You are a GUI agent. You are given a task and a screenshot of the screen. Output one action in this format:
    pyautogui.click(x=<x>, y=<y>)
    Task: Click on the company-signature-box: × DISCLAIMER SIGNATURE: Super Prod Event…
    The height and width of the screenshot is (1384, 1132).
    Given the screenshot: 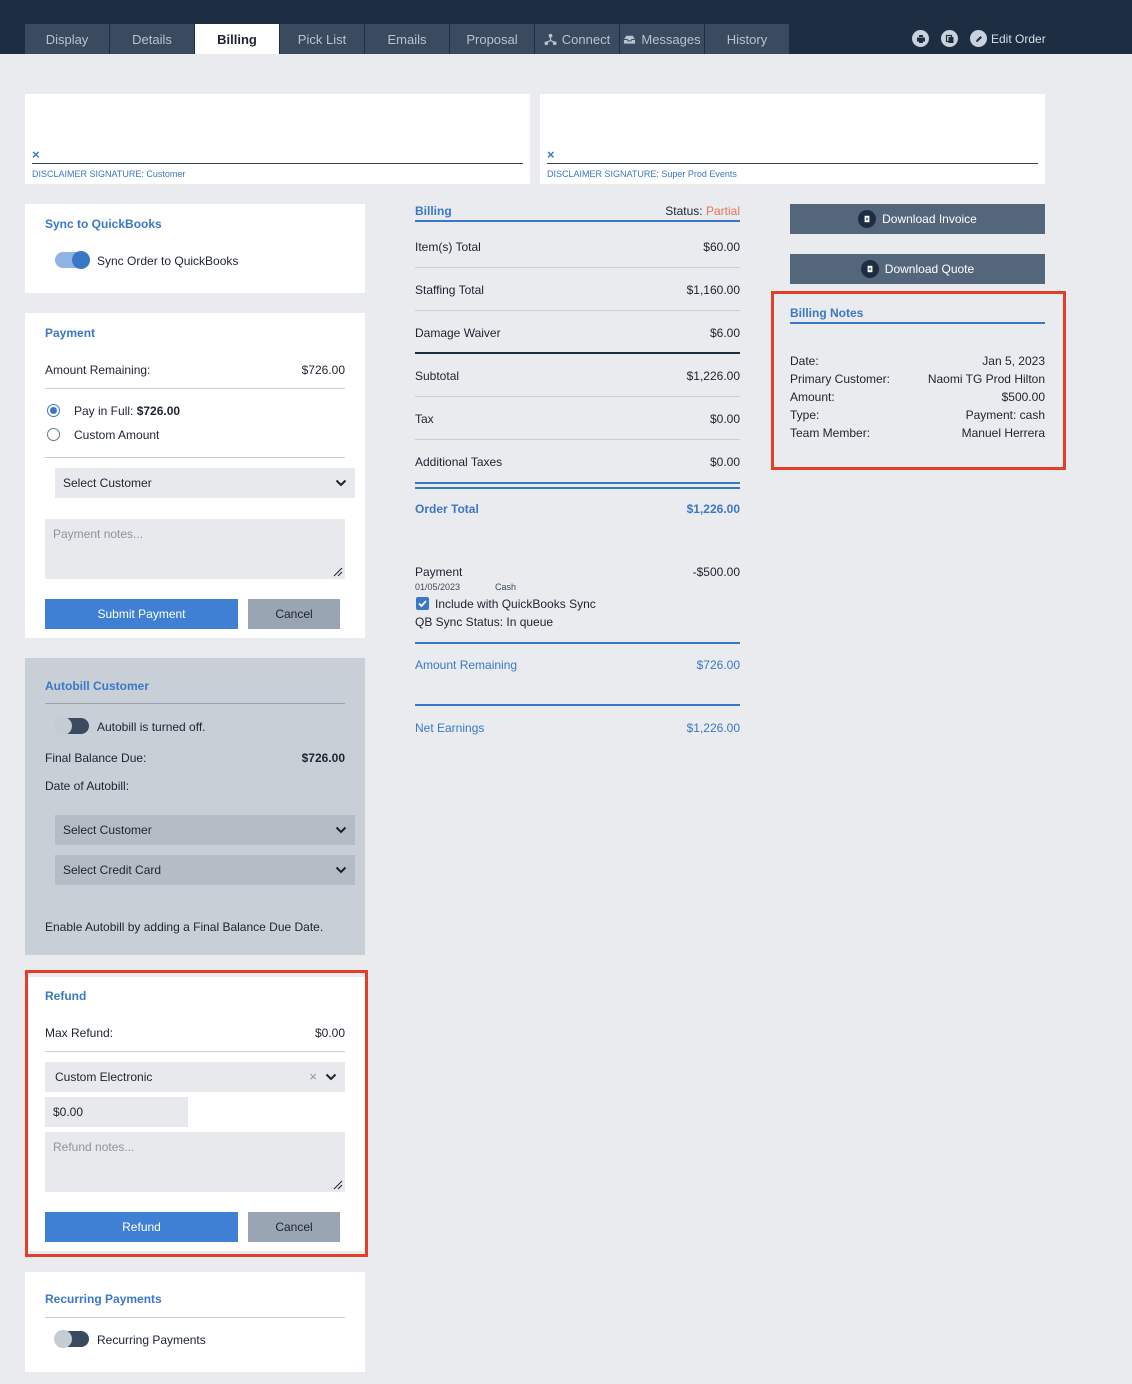 What is the action you would take?
    pyautogui.click(x=792, y=139)
    